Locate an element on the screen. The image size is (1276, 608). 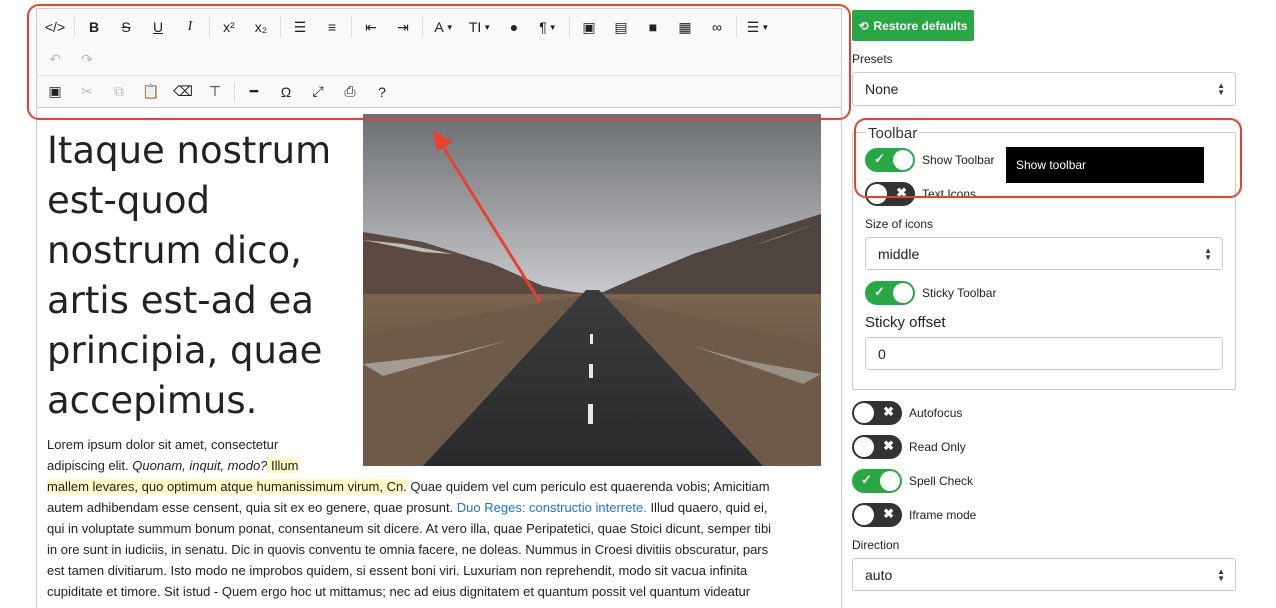
subscript-icon: x₂ is located at coordinates (261, 27).